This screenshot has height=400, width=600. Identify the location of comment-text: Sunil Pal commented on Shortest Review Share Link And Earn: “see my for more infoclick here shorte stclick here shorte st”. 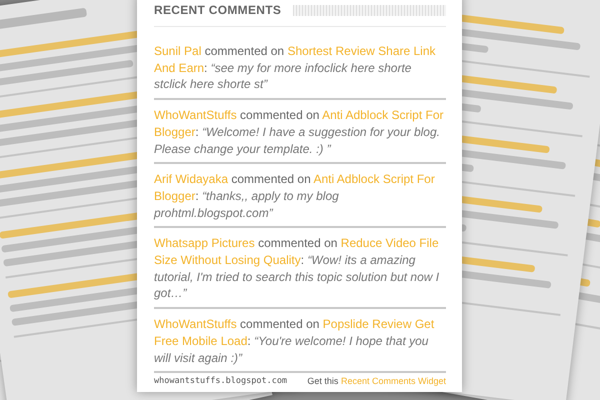
(300, 70).